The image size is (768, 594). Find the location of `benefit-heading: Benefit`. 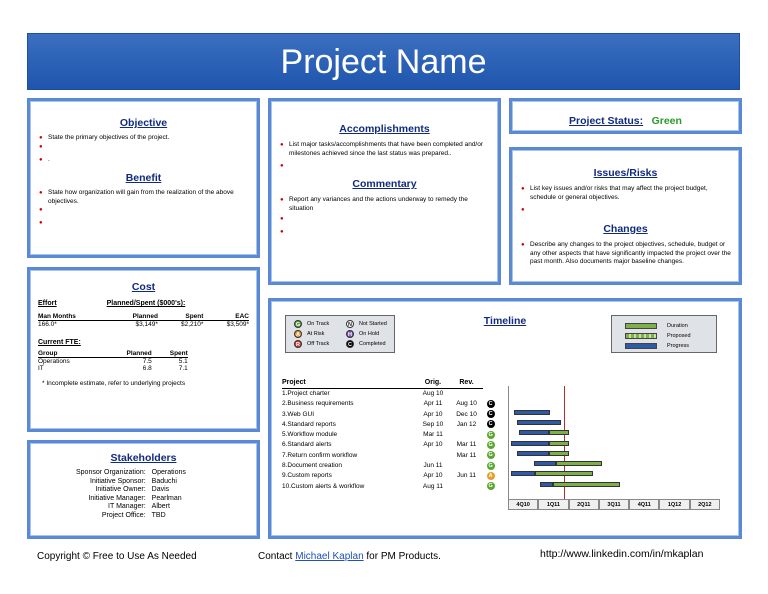

benefit-heading: Benefit is located at coordinates (143, 178).